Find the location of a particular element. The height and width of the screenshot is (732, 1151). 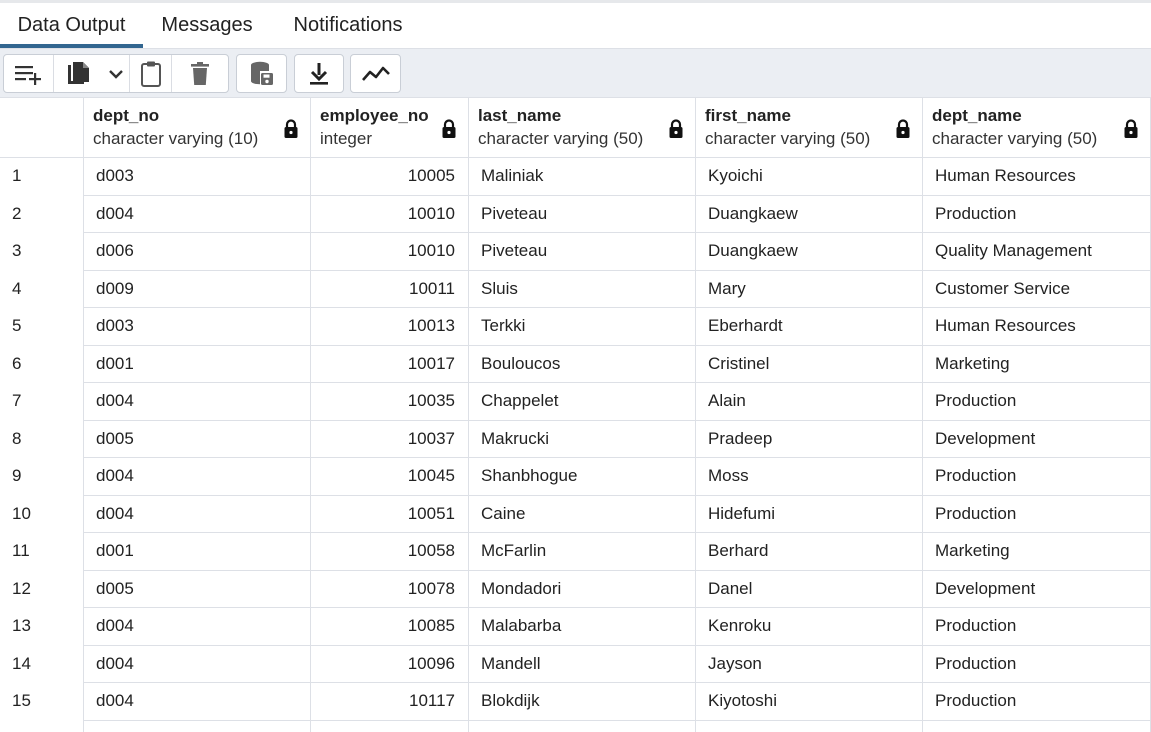

cell-employee-no: 10005 is located at coordinates (390, 177).